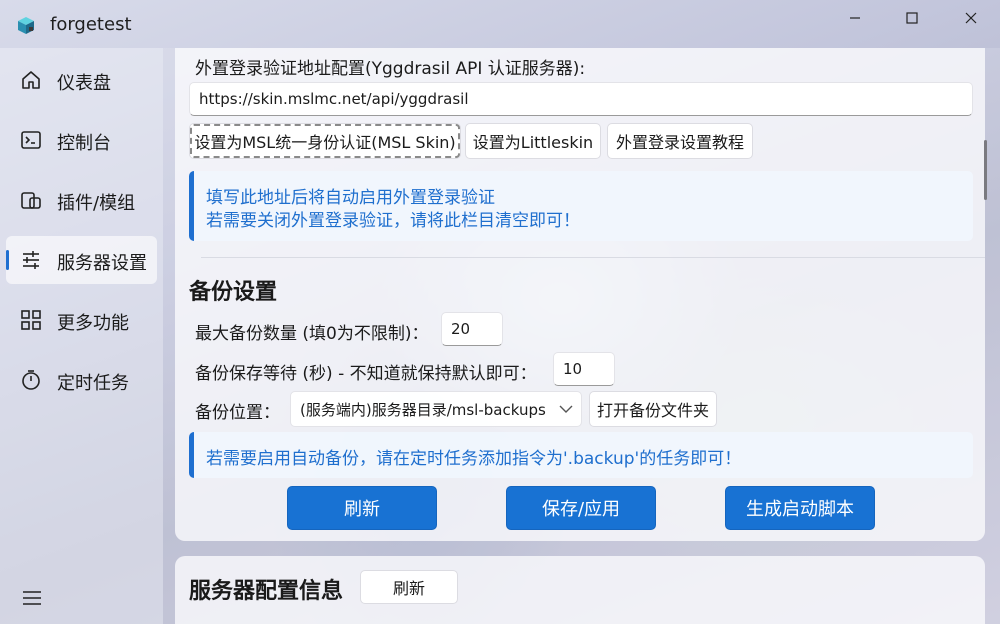 The width and height of the screenshot is (1000, 624). Describe the element at coordinates (680, 141) in the screenshot. I see `auth-tutorial-button: 外置登录设置教程` at that location.